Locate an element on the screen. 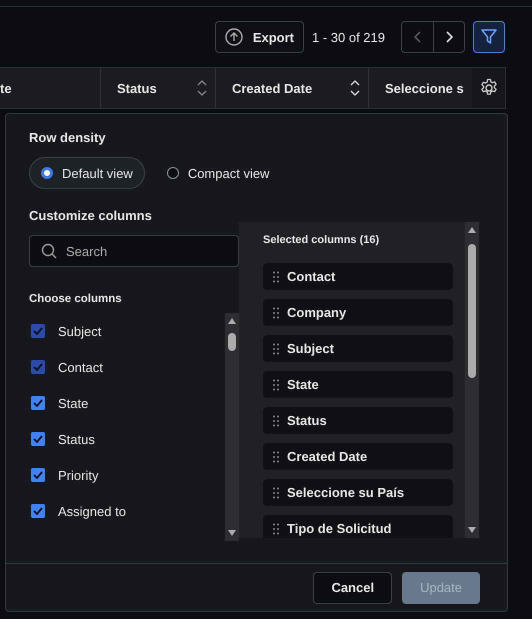 This screenshot has height=619, width=532. selected-column-item: Seleccione su País is located at coordinates (358, 492).